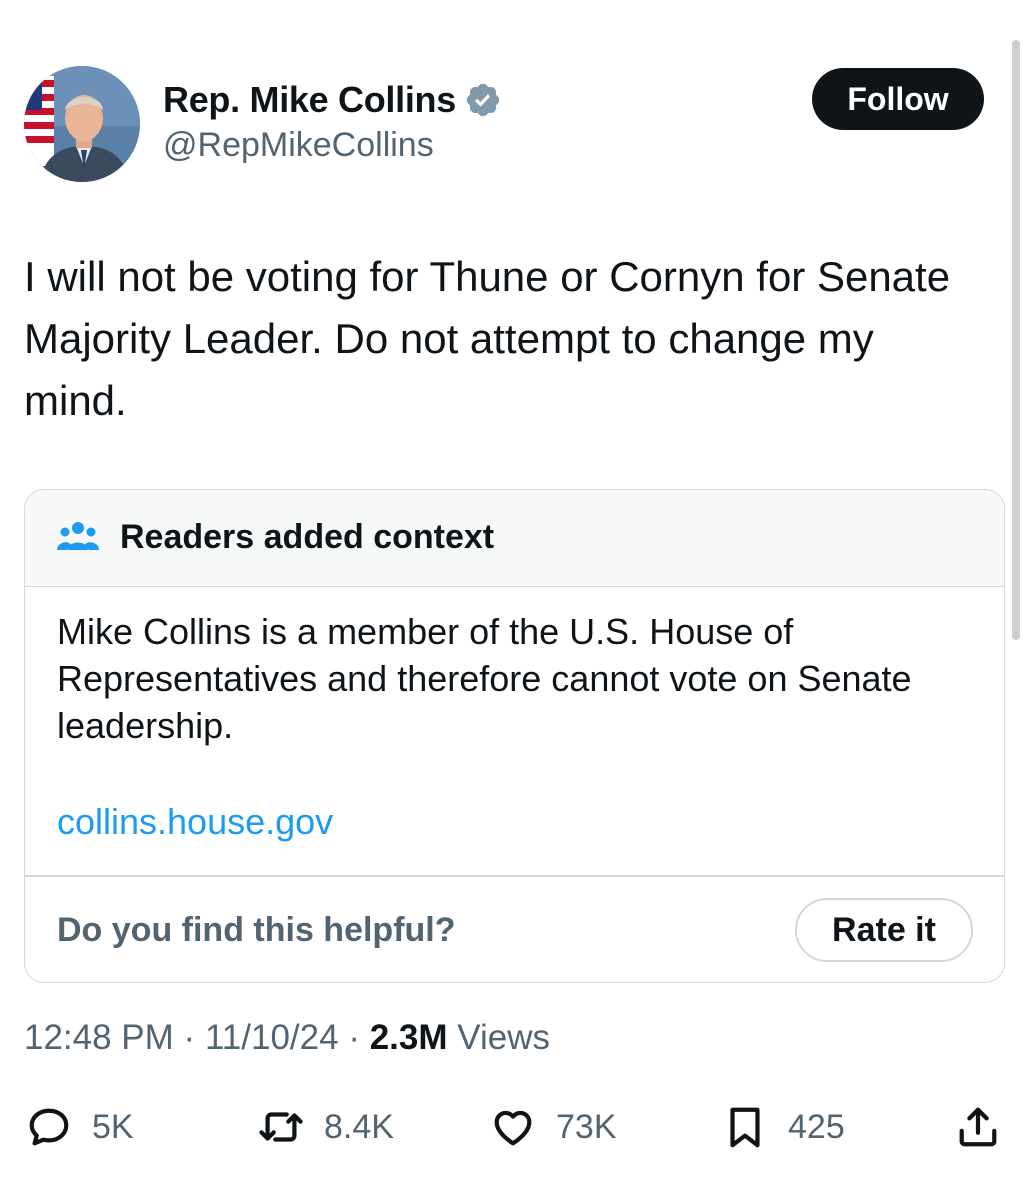 The image size is (1028, 1200). What do you see at coordinates (113, 1126) in the screenshot?
I see `reply-count: 5K` at bounding box center [113, 1126].